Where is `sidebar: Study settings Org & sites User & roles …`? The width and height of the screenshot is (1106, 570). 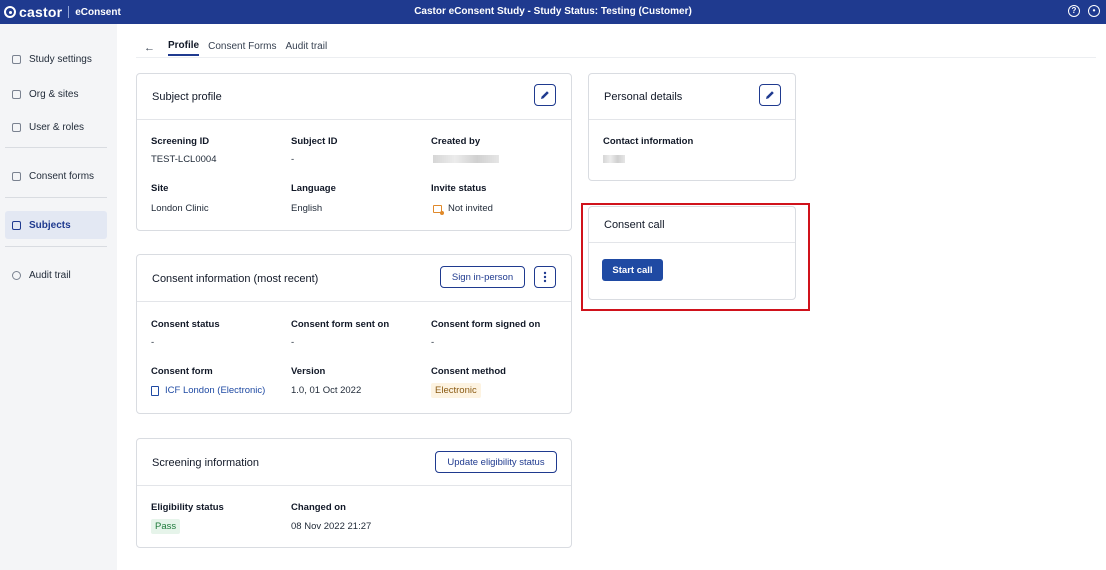
sidebar: Study settings Org & sites User & roles … is located at coordinates (58, 297).